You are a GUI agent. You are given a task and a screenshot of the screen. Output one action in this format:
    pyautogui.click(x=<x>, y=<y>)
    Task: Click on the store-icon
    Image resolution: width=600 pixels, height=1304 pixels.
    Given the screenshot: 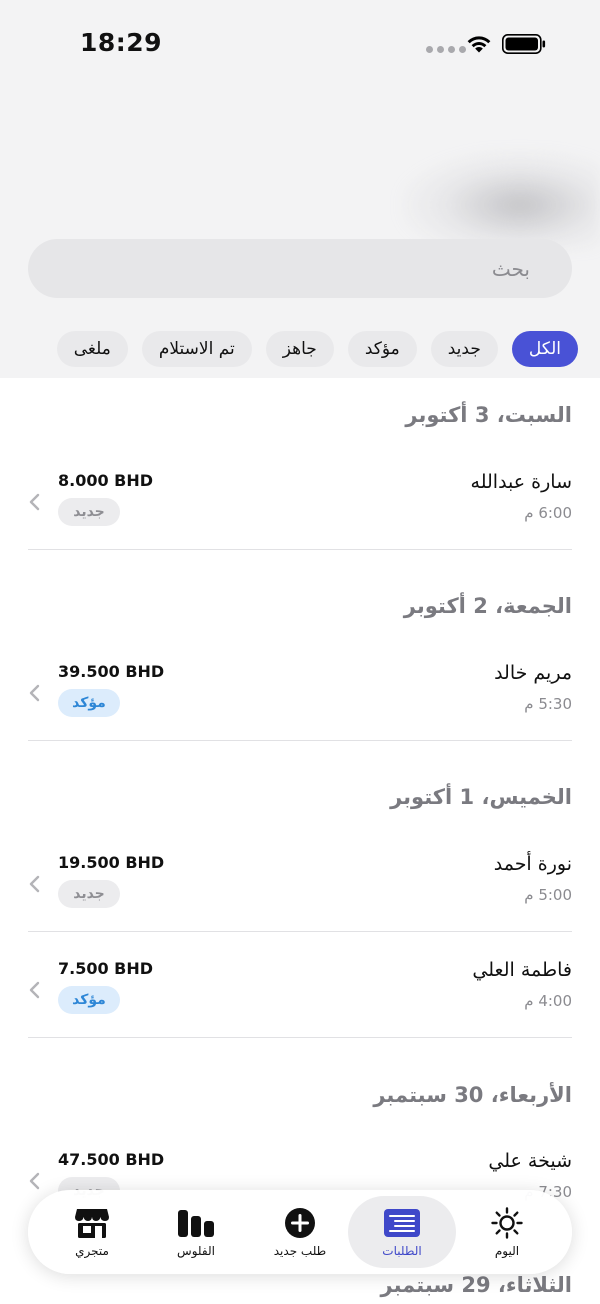 What is the action you would take?
    pyautogui.click(x=92, y=1223)
    